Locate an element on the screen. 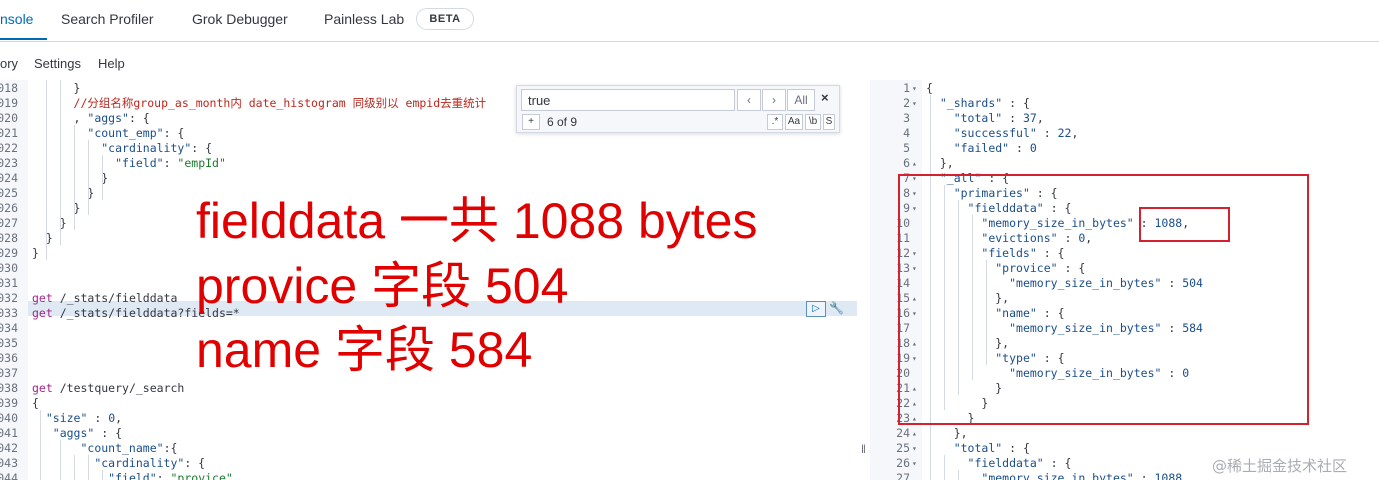 This screenshot has width=1379, height=480. code-text: "failed" : 0 is located at coordinates (995, 148).